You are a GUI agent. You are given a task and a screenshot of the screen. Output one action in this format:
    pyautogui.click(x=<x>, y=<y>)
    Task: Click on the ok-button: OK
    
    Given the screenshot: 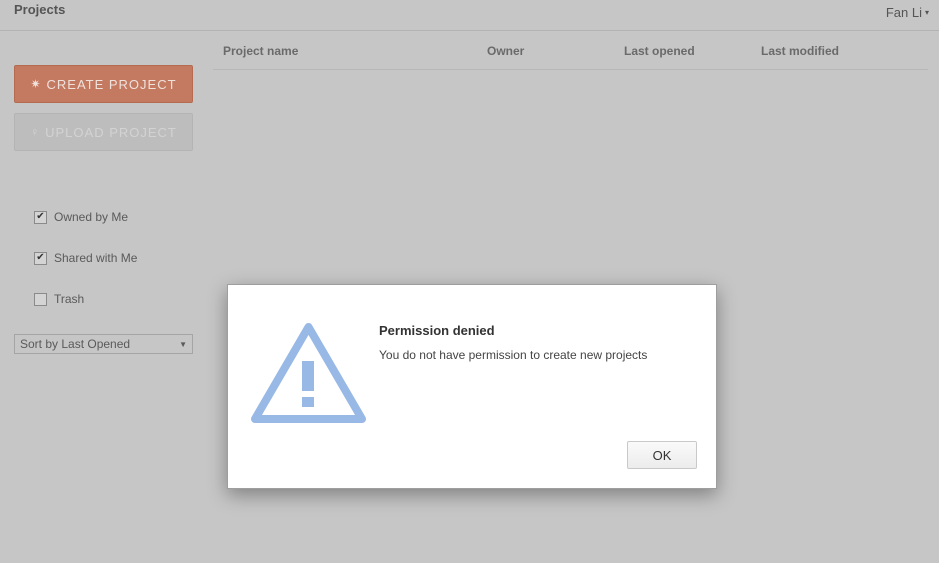 What is the action you would take?
    pyautogui.click(x=662, y=455)
    